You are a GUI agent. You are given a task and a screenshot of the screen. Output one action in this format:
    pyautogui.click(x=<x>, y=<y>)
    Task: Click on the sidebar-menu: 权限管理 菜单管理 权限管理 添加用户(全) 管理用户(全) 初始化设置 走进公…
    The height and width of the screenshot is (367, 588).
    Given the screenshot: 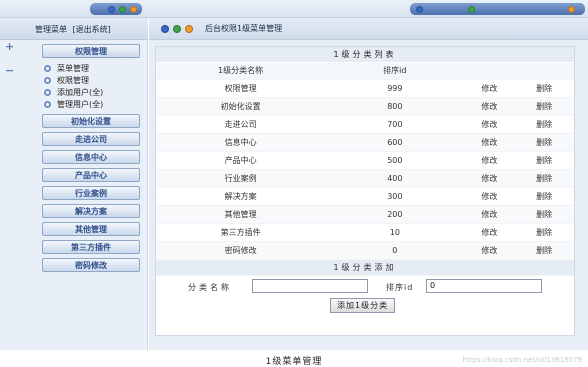 What is the action you would take?
    pyautogui.click(x=91, y=160)
    